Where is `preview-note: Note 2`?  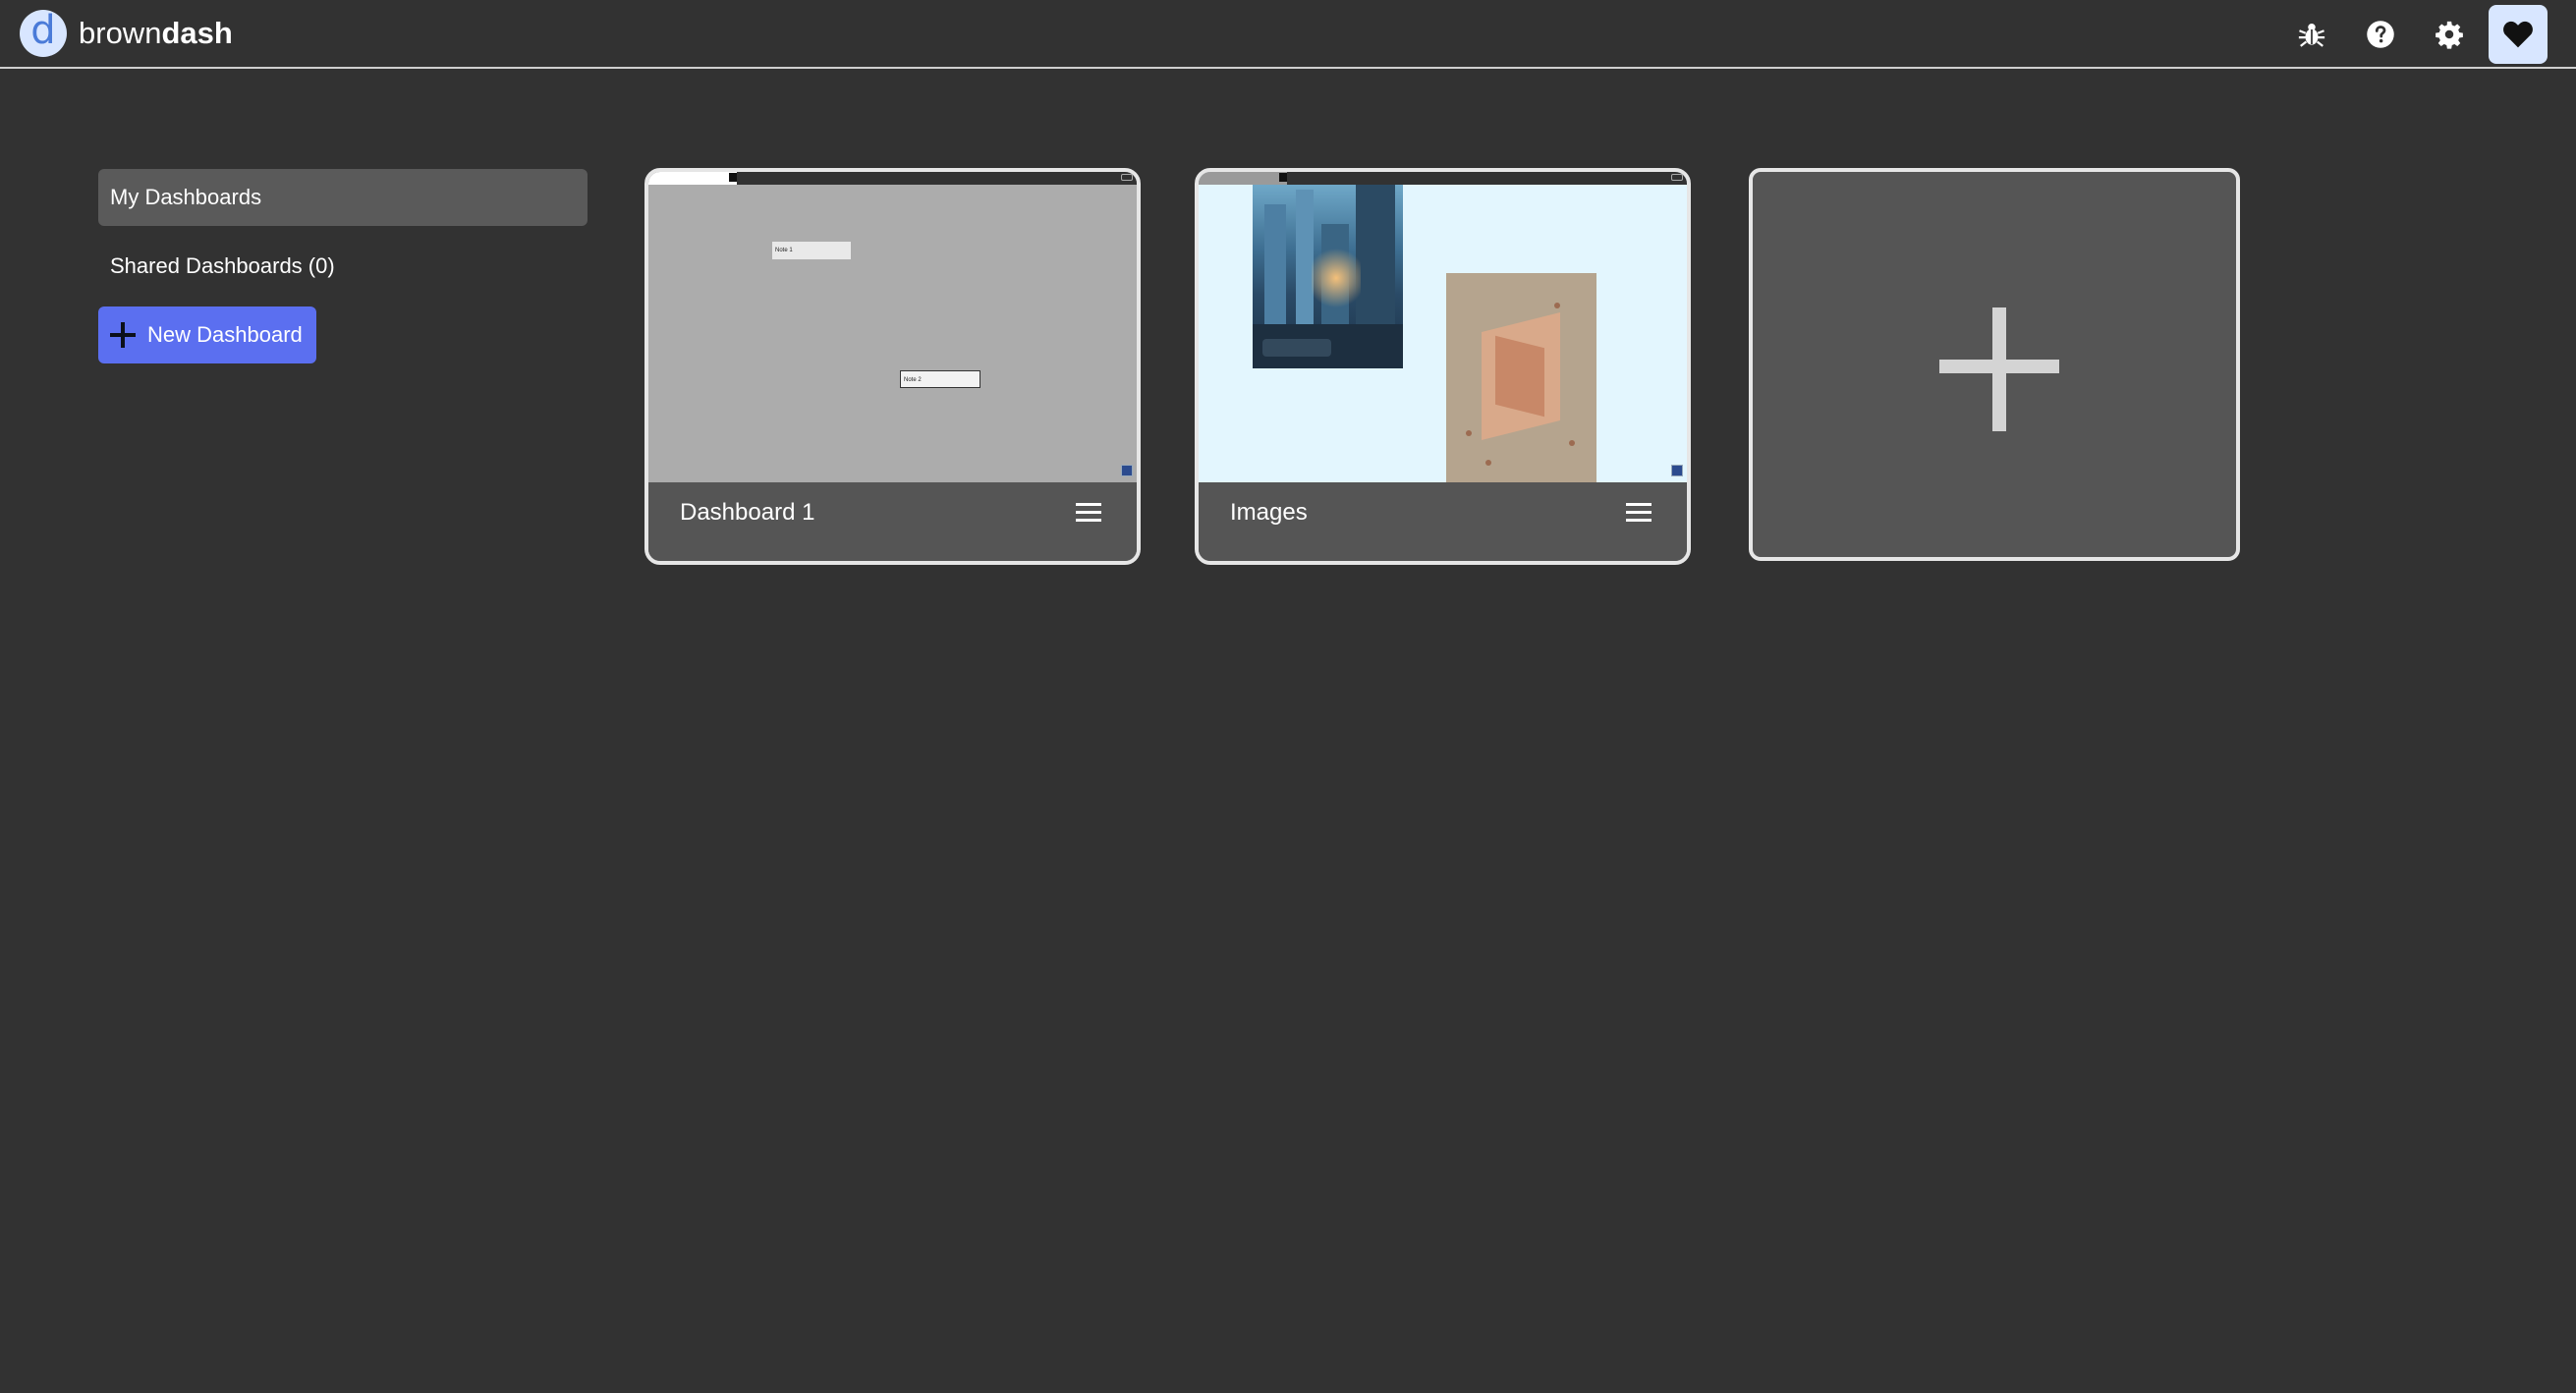 preview-note: Note 2 is located at coordinates (940, 379).